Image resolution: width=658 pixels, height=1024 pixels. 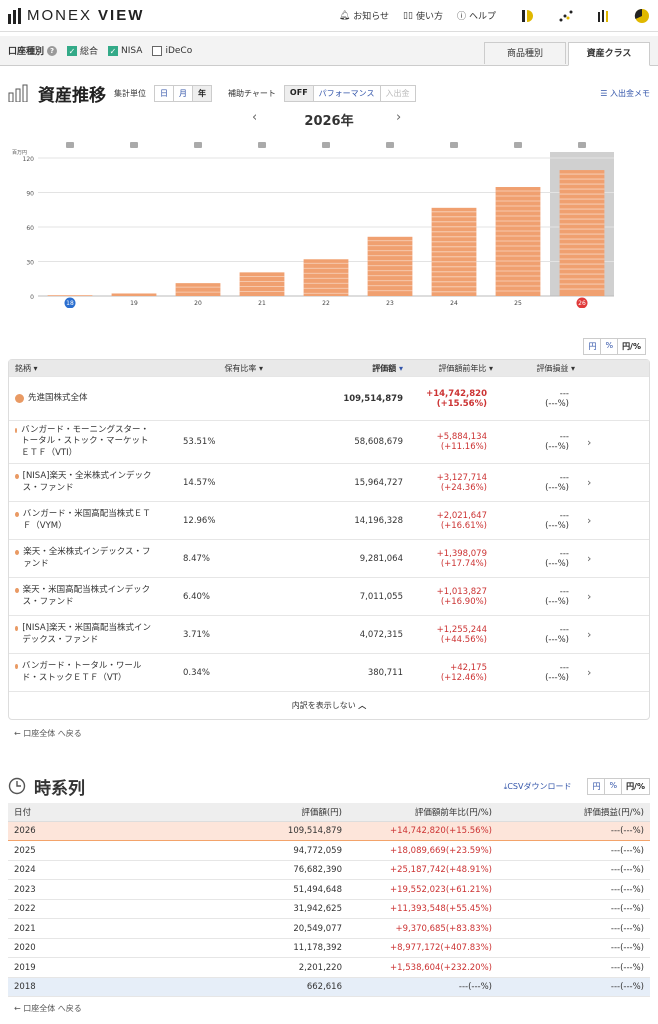 What do you see at coordinates (423, 16) in the screenshot?
I see `nav-guide: ▯▯ 使い方` at bounding box center [423, 16].